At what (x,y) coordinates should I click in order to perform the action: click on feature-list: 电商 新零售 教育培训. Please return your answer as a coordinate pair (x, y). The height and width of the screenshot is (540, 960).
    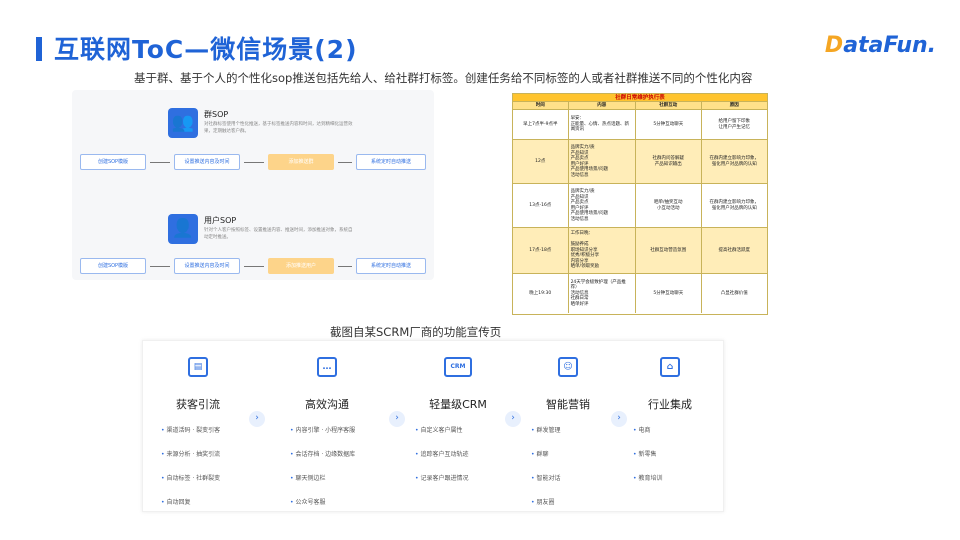
    Looking at the image, I should click on (647, 461).